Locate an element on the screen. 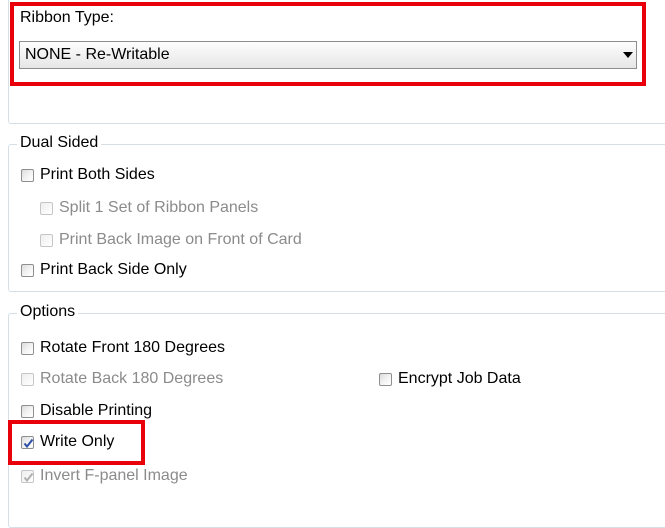 This screenshot has width=665, height=528. checkbox-label: Encrypt Job Data is located at coordinates (459, 378).